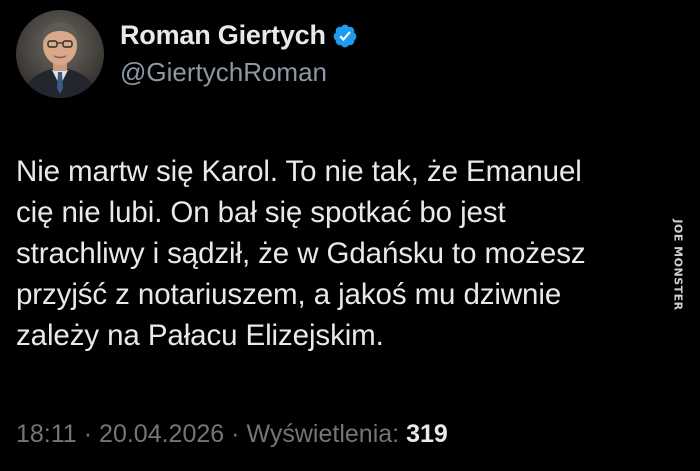 The height and width of the screenshot is (471, 700). What do you see at coordinates (345, 36) in the screenshot?
I see `verified-badge-icon` at bounding box center [345, 36].